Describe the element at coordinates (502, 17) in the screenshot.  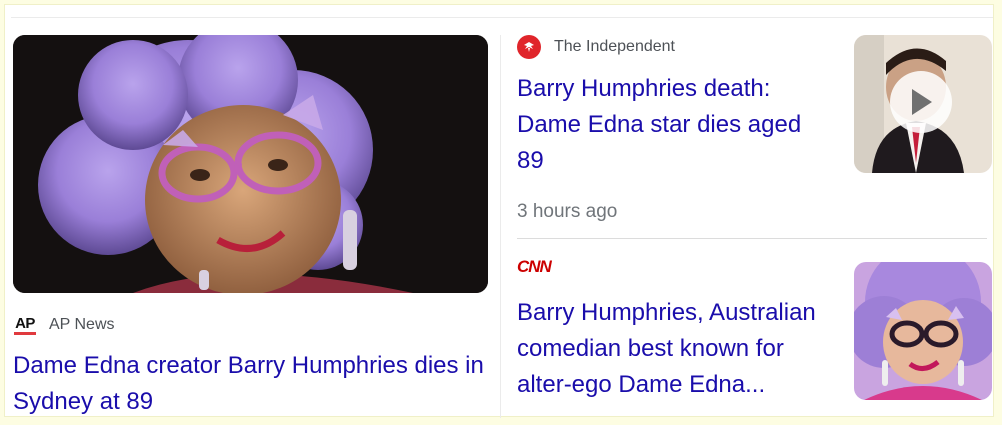
I see `top-divider` at that location.